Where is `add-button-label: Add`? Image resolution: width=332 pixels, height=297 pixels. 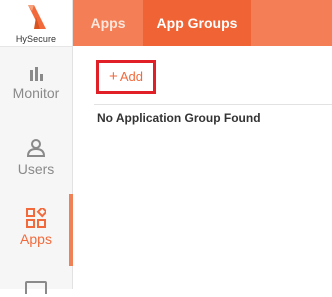
add-button-label: Add is located at coordinates (131, 76).